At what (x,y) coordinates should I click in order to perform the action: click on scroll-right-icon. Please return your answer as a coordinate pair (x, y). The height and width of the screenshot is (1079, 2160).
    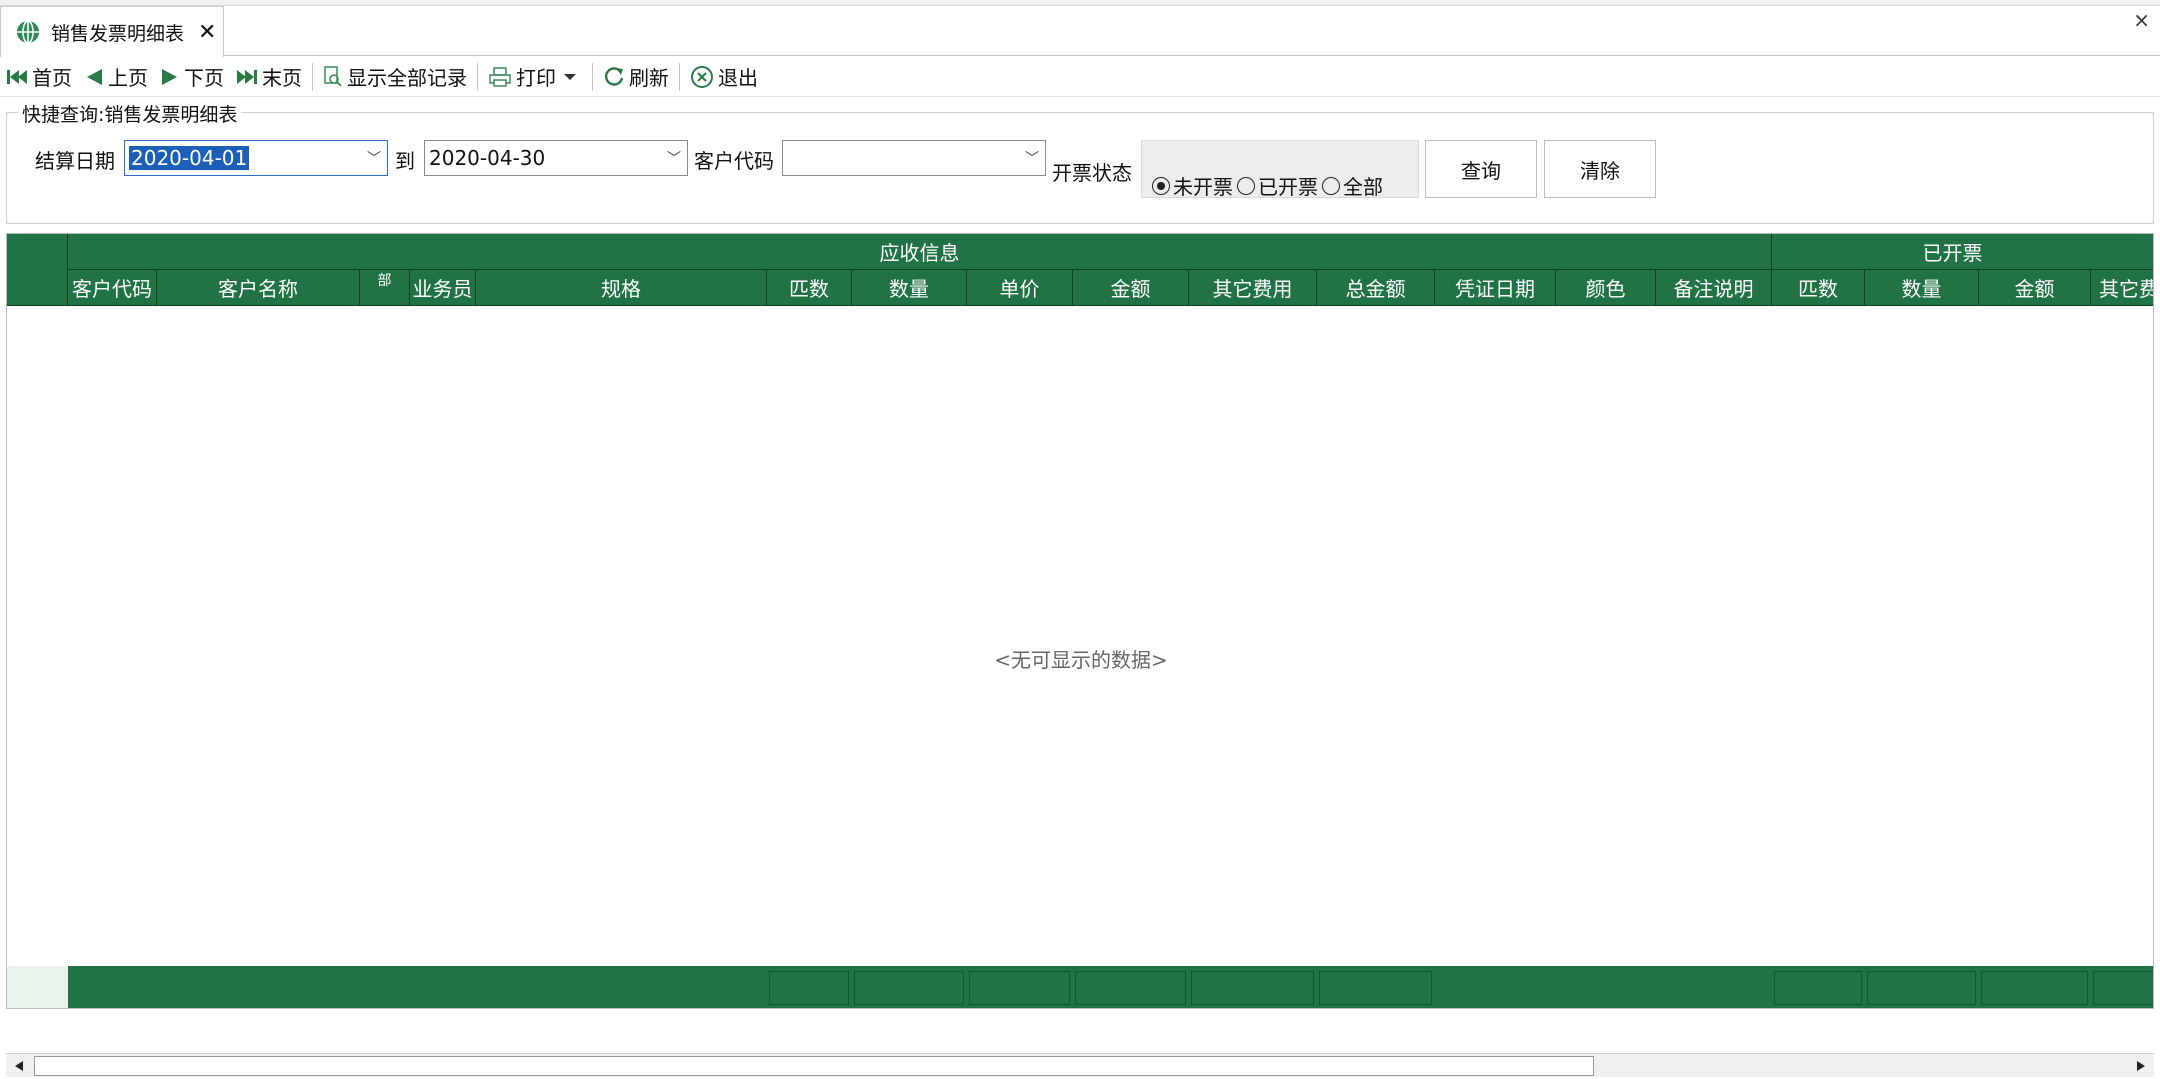
    Looking at the image, I should click on (2141, 1066).